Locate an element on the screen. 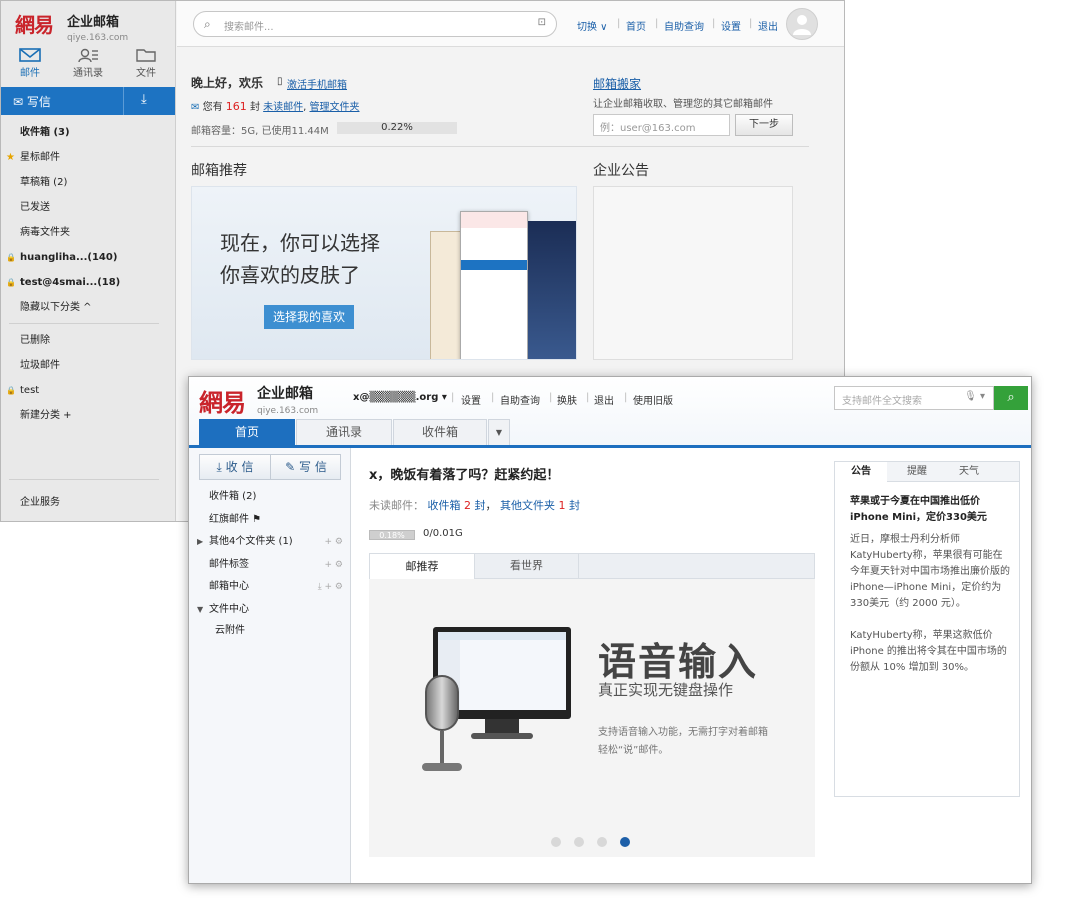  folder-deleted: 已删除 is located at coordinates (88, 341).